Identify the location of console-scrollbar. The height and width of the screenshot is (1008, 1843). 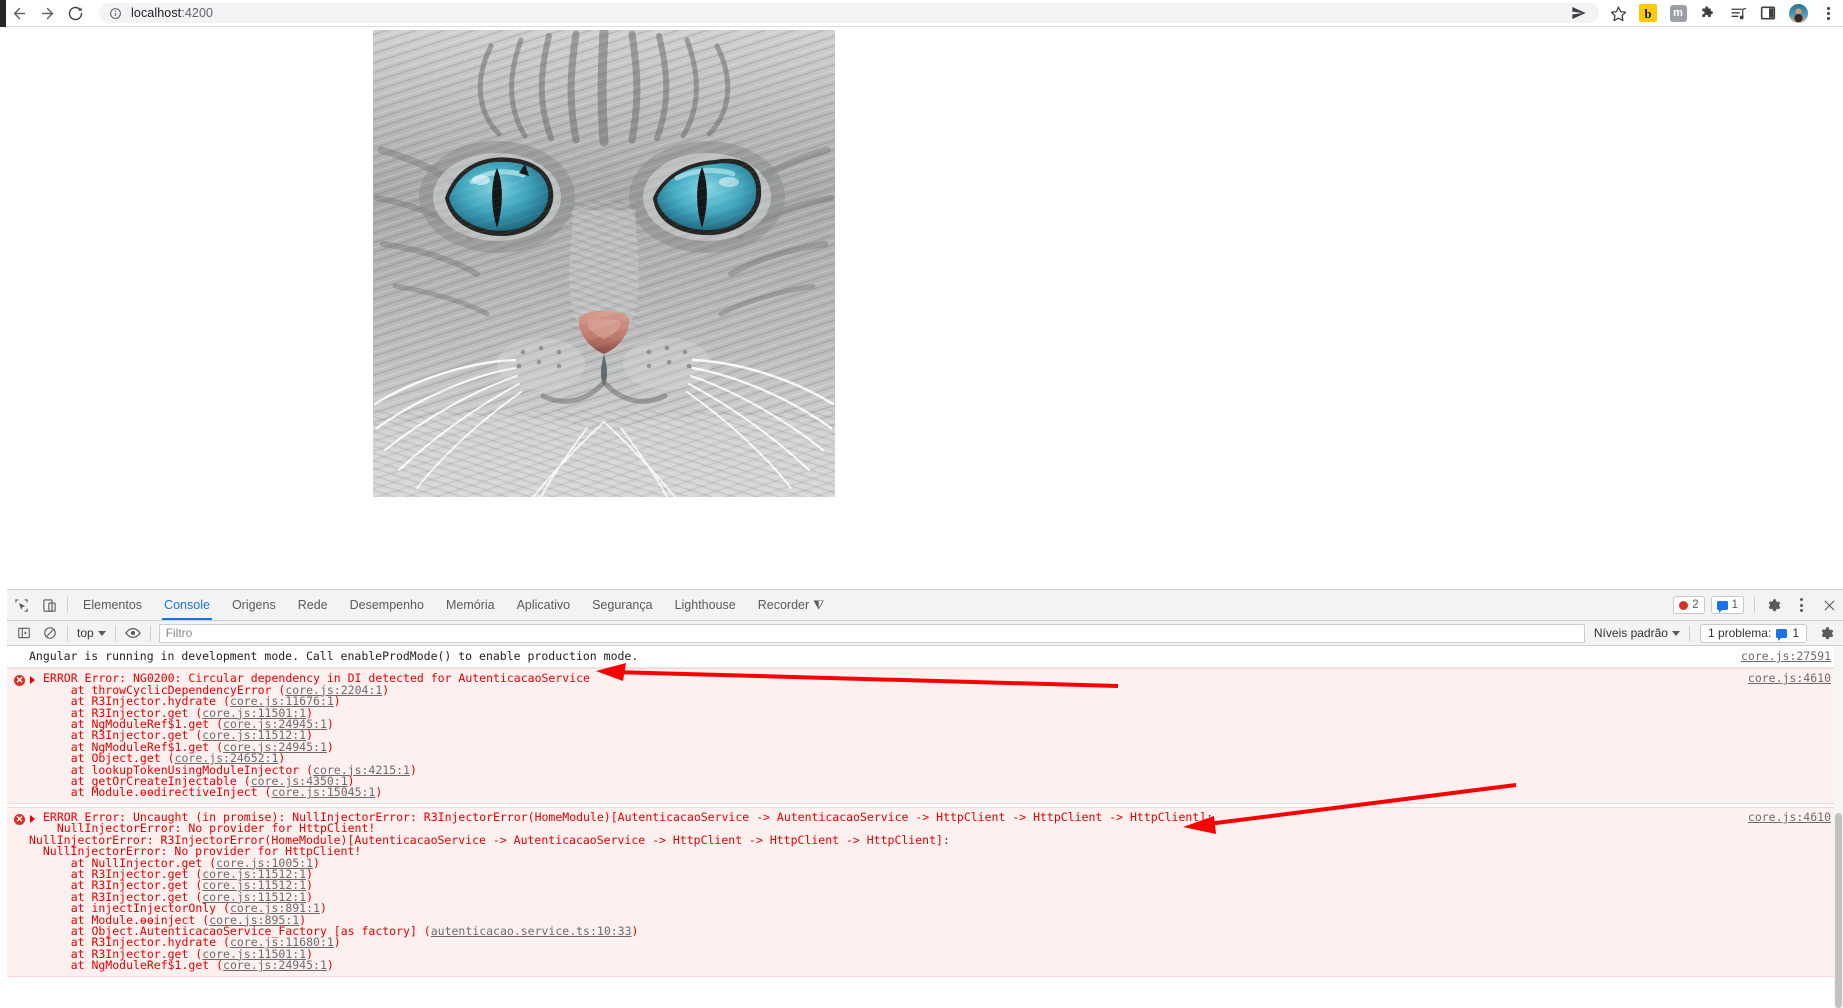
(1838, 827).